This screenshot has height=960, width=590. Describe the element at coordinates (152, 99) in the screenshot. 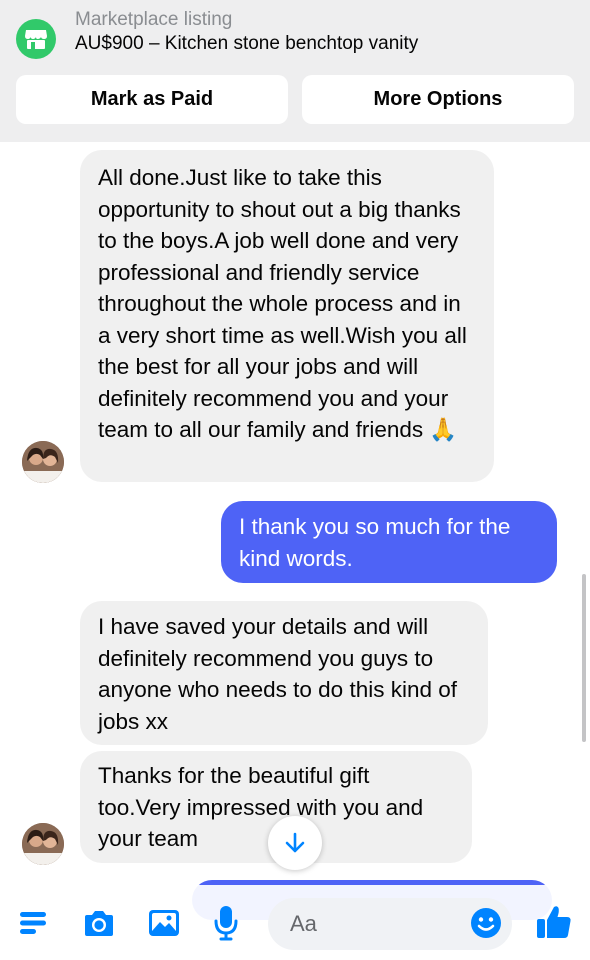

I see `mark-as-paid-button: Mark as Paid` at that location.